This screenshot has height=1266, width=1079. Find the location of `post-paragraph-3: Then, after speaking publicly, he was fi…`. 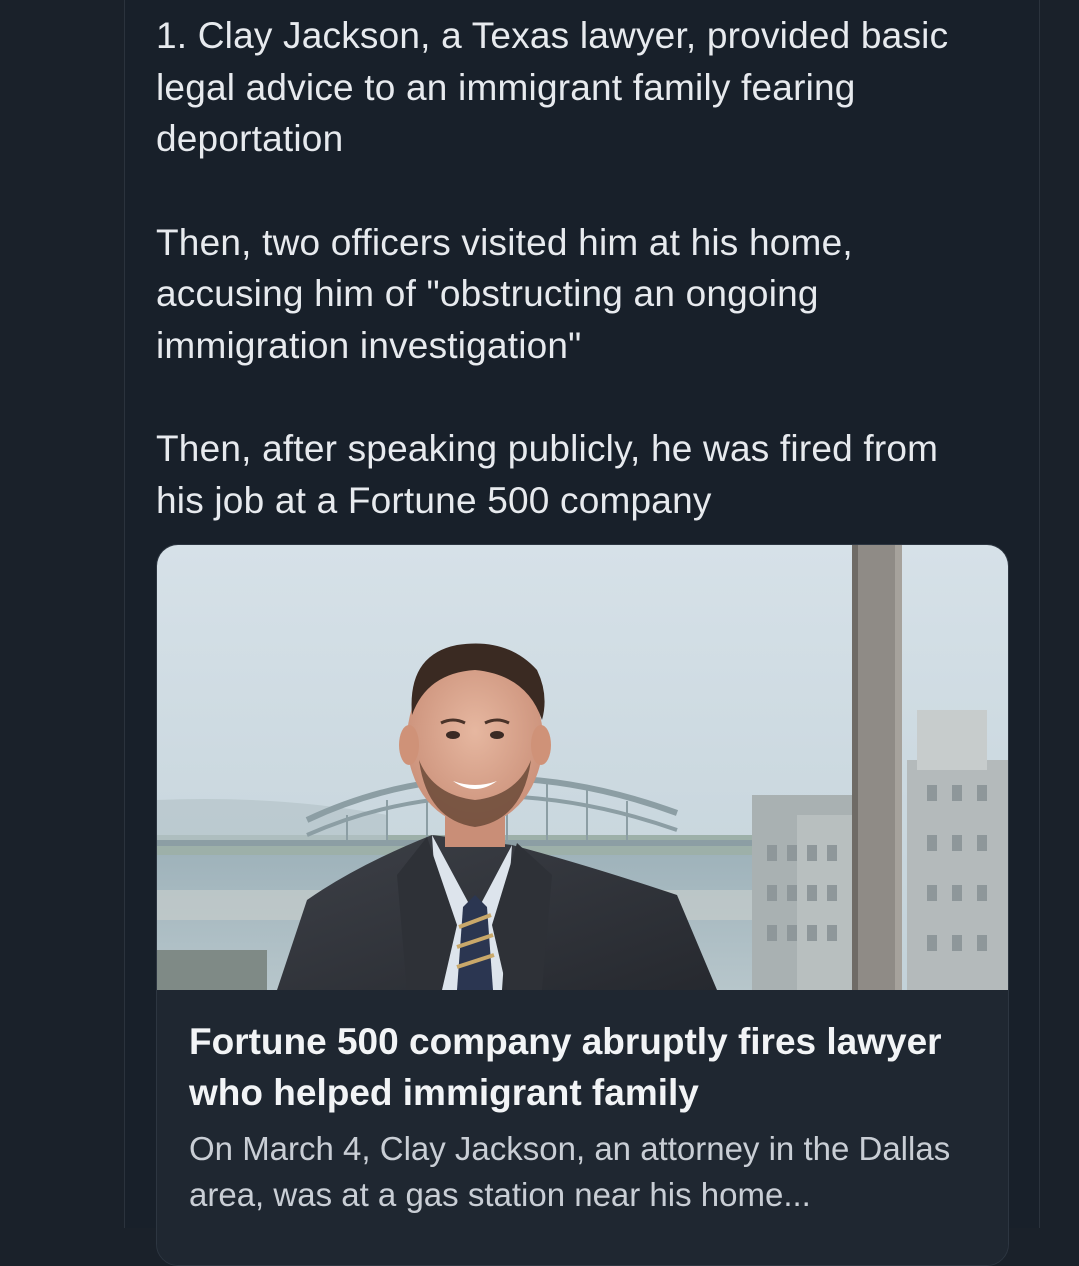

post-paragraph-3: Then, after speaking publicly, he was fi… is located at coordinates (547, 474).